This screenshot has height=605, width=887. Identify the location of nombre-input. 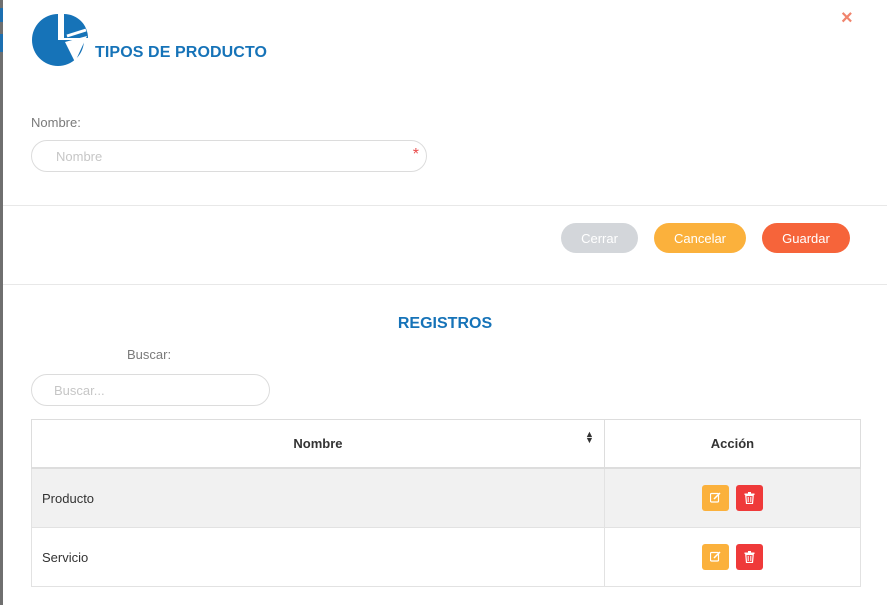
(229, 156).